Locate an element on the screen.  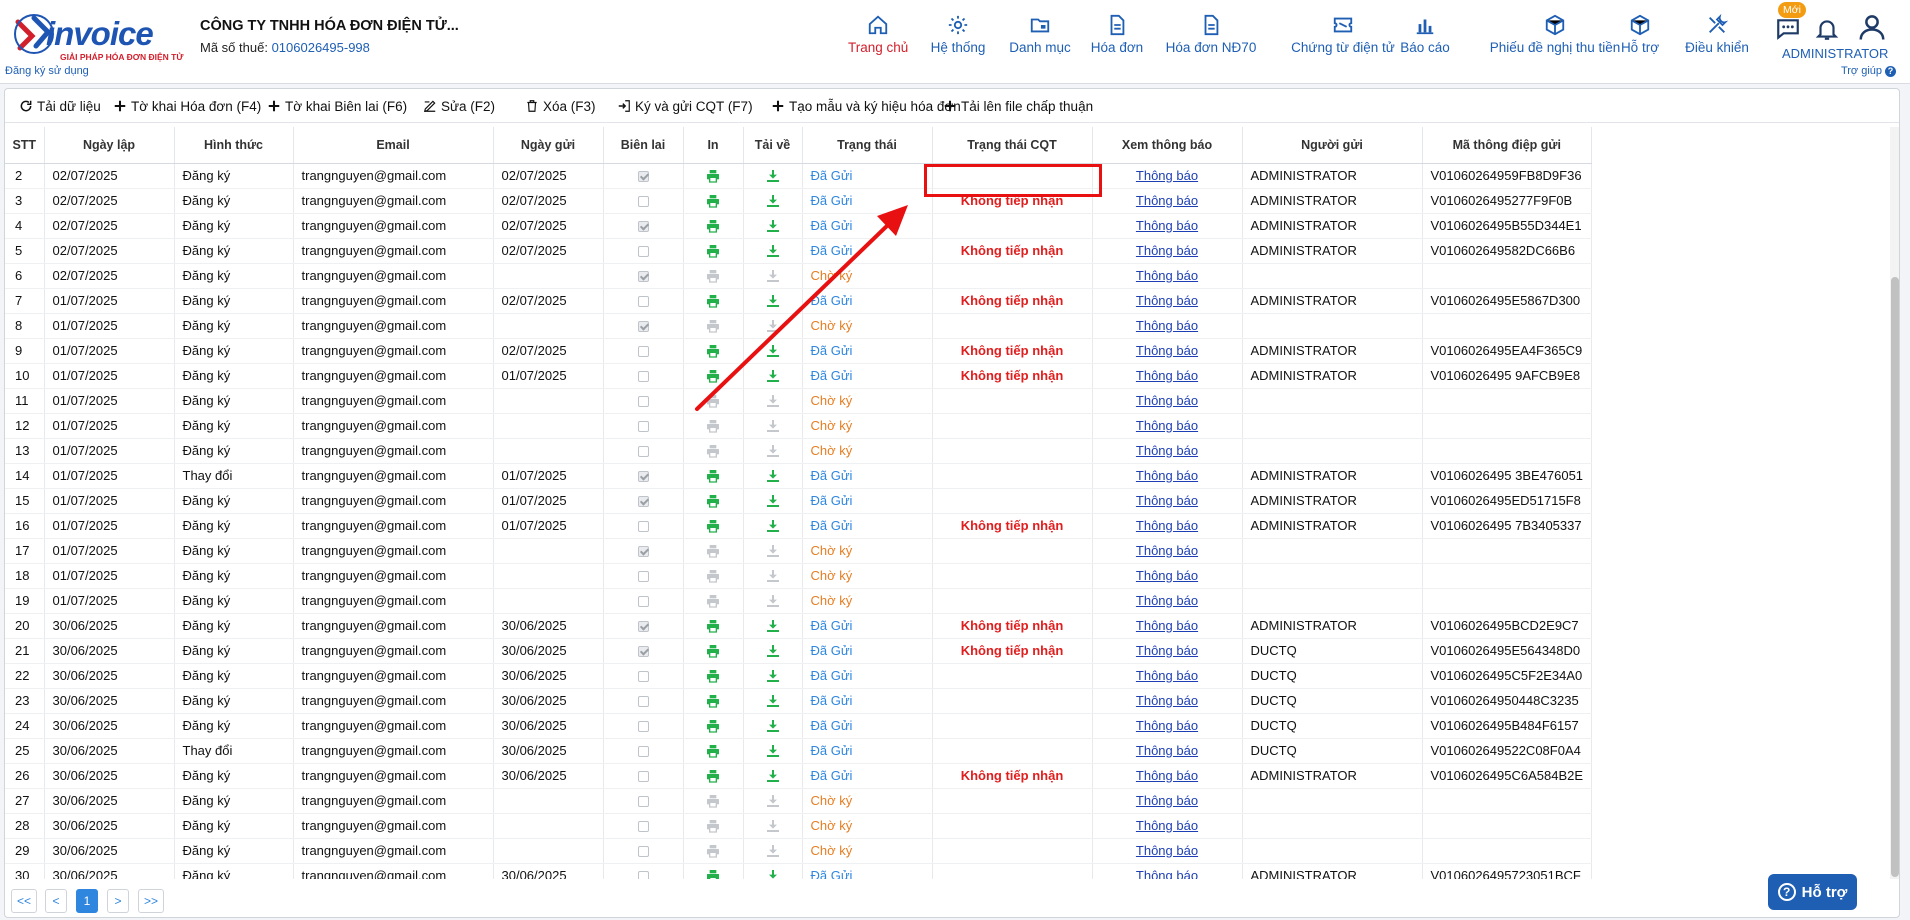
user-name: ADMINISTRATOR is located at coordinates (1835, 53).